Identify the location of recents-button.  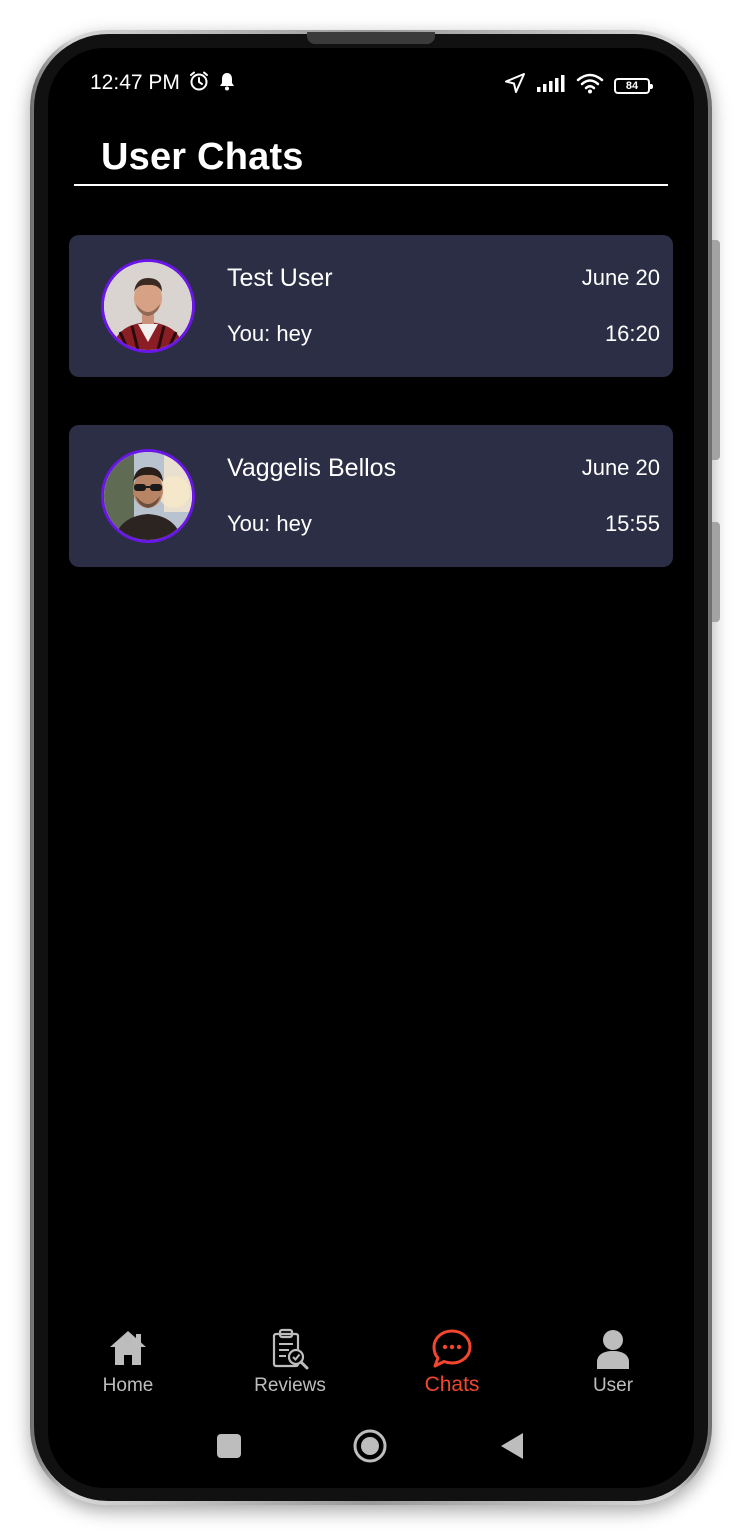
(229, 1448).